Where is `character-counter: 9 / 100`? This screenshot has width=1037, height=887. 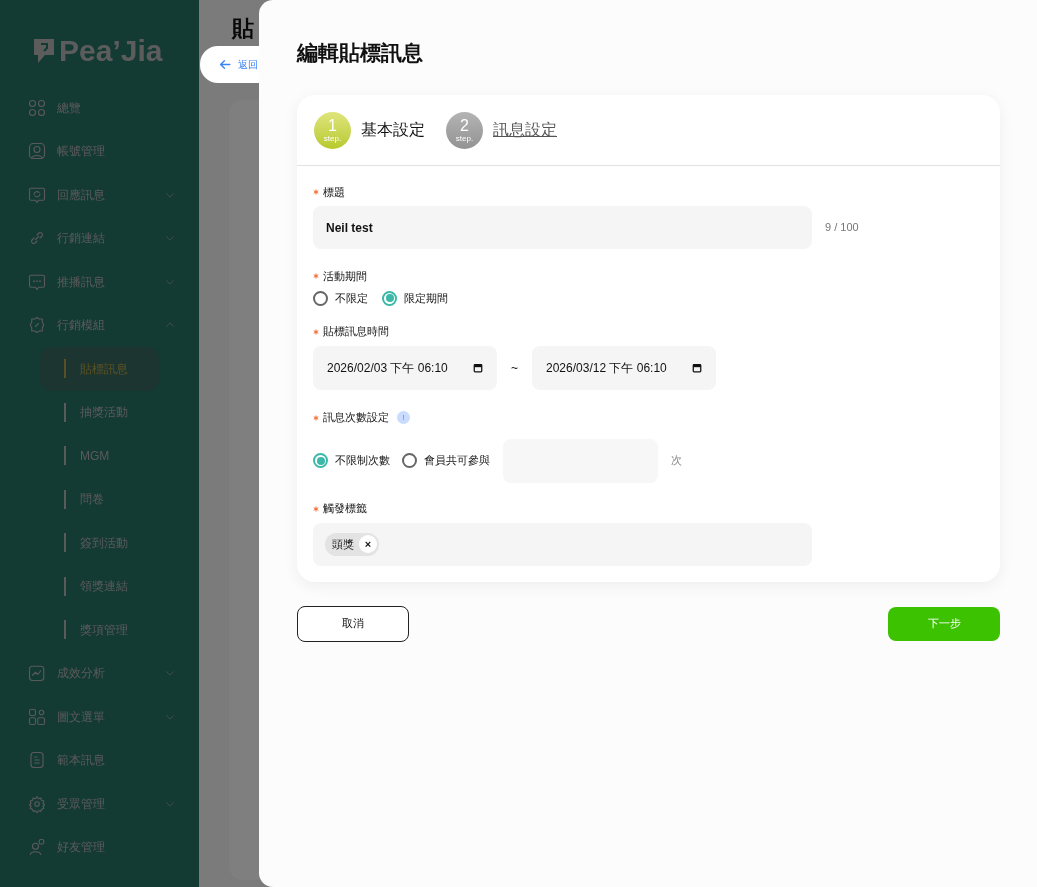 character-counter: 9 / 100 is located at coordinates (842, 228).